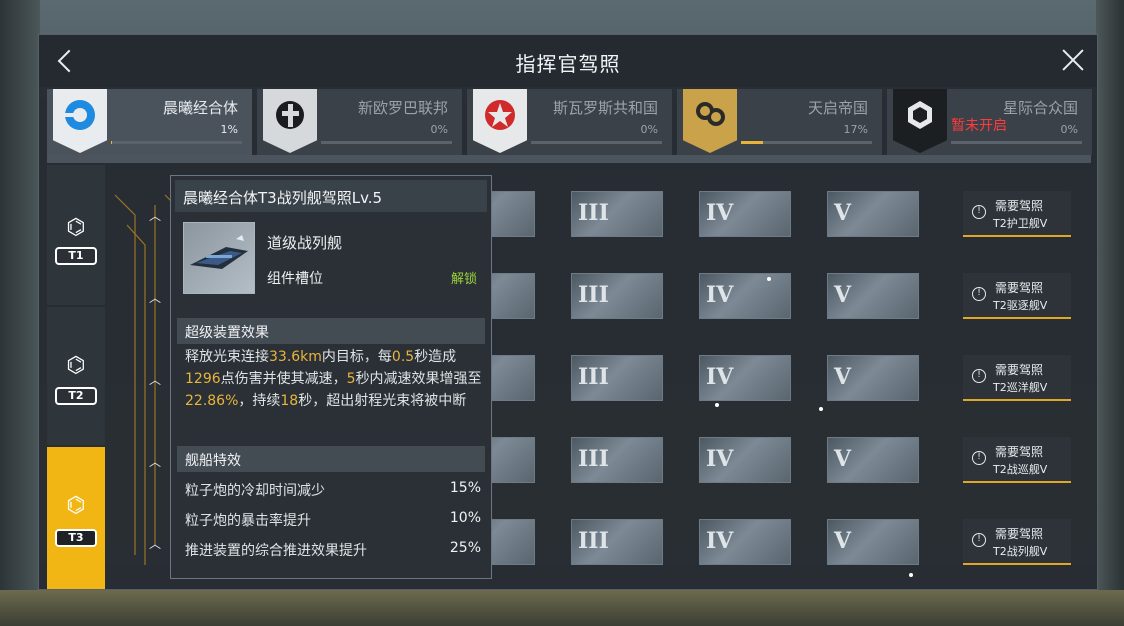 The image size is (1124, 626). I want to click on popup-title: 晨曦经合体T3战列舰驾照Lv.5, so click(283, 198).